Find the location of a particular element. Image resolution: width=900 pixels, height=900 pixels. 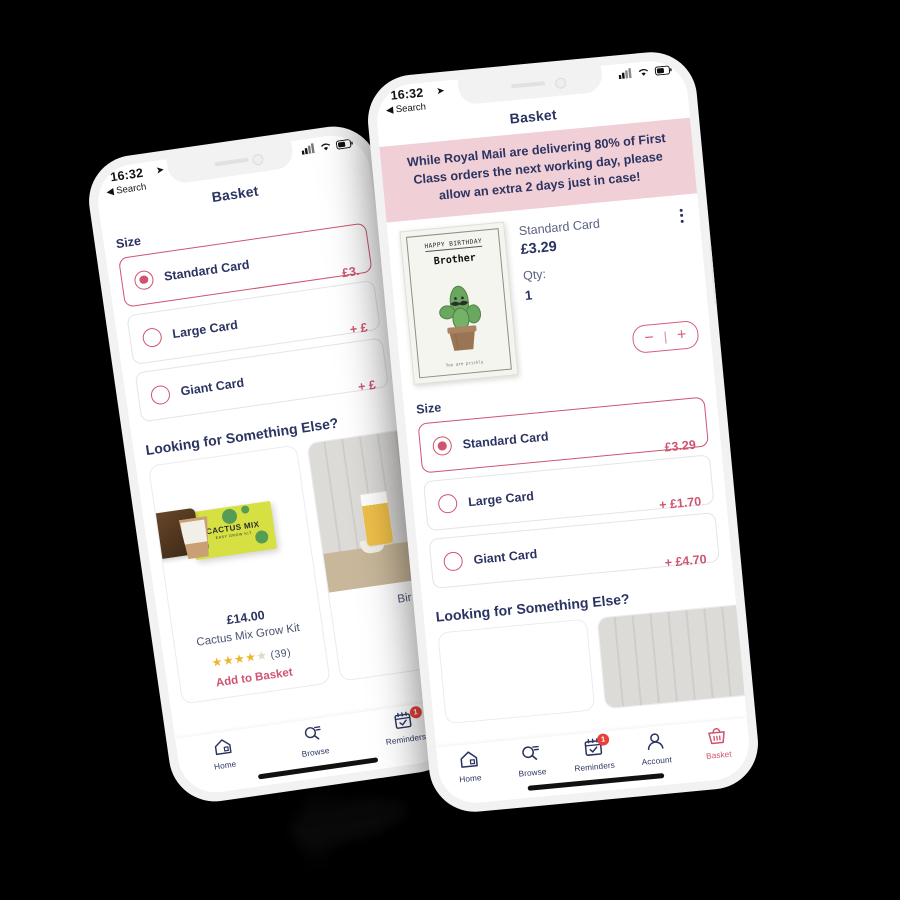

tab-home: Home is located at coordinates (469, 766).